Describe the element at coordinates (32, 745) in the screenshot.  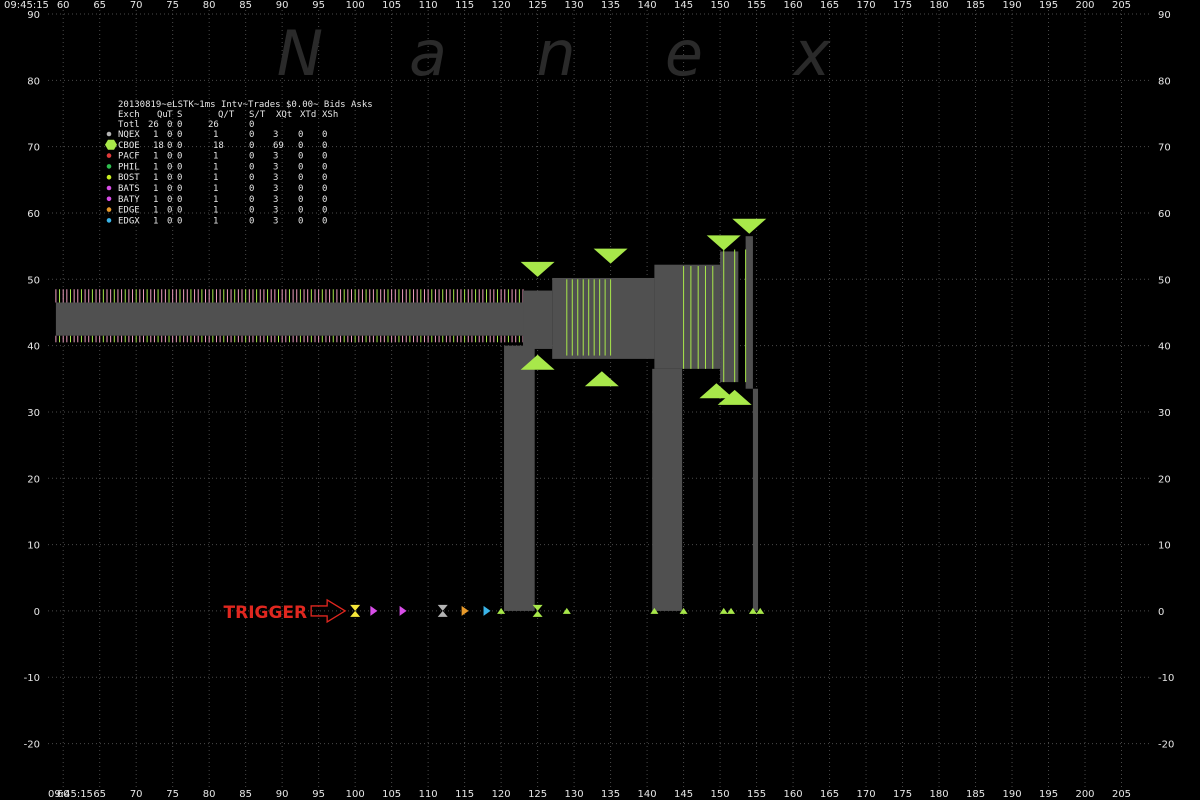
I see `y-tick-label-left: -20` at that location.